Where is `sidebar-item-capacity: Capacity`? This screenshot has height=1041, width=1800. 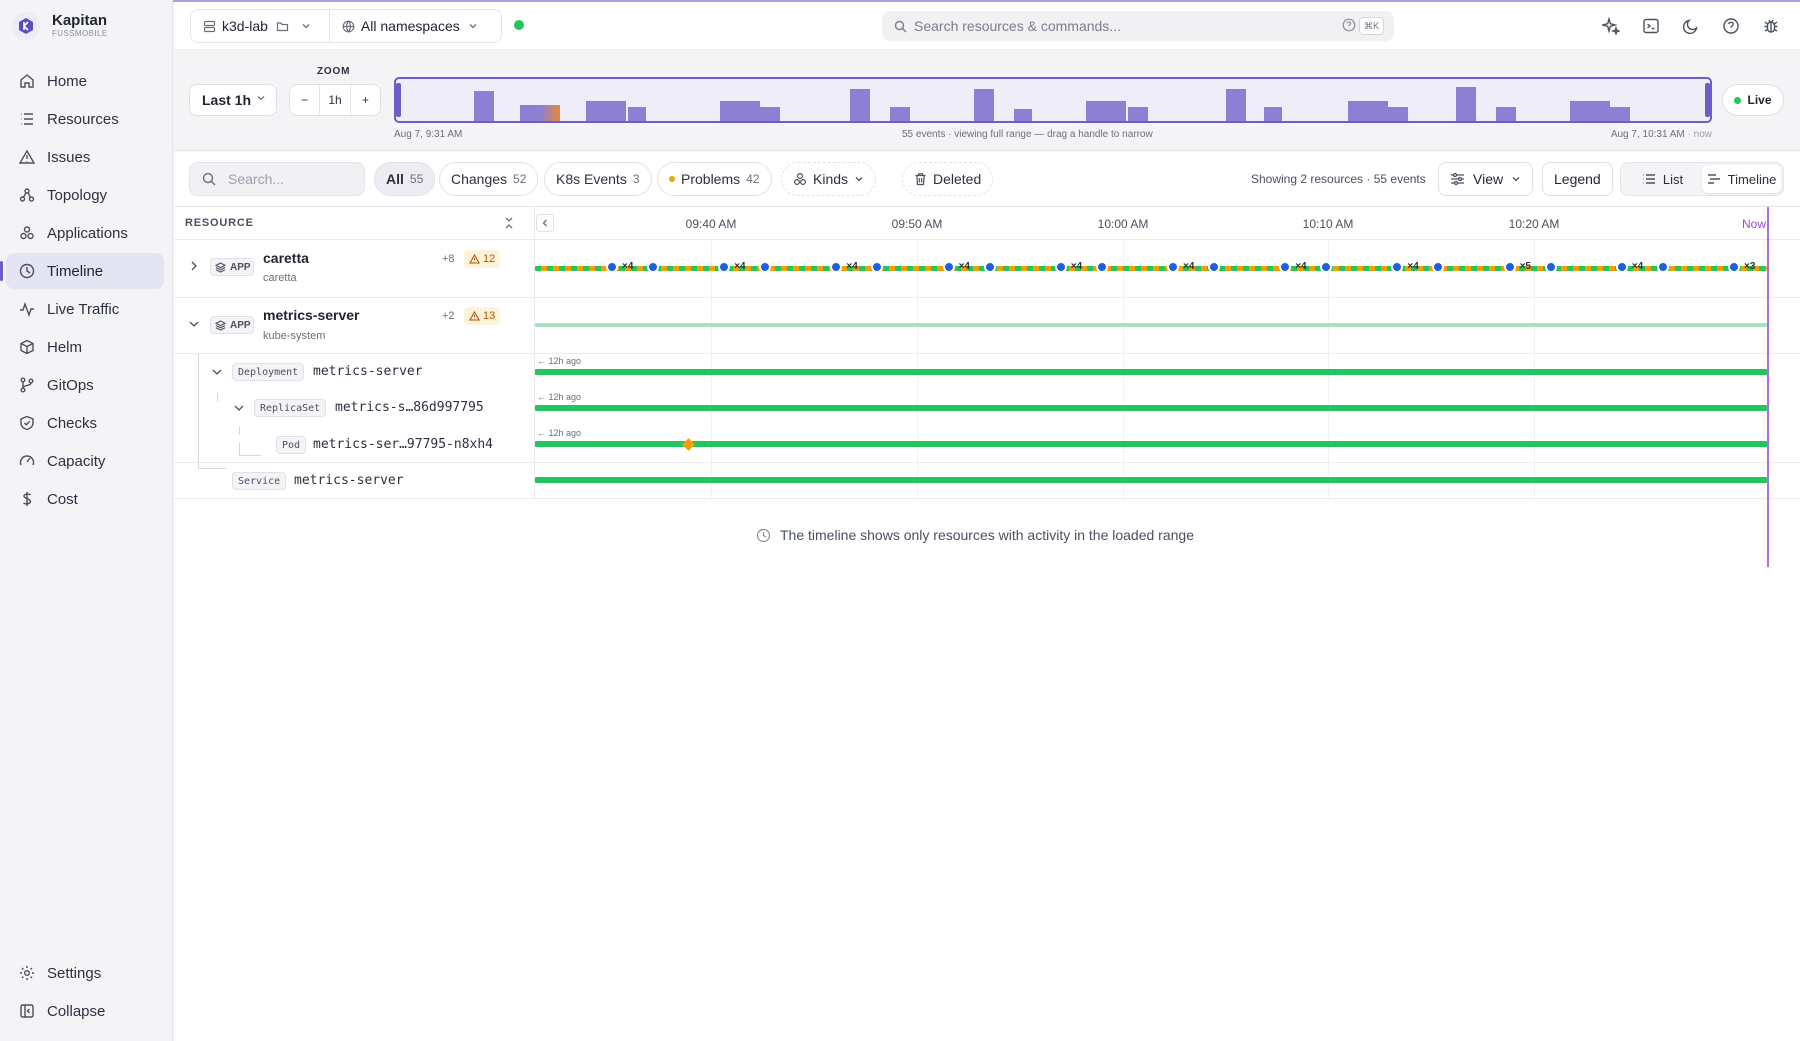 sidebar-item-capacity: Capacity is located at coordinates (85, 461).